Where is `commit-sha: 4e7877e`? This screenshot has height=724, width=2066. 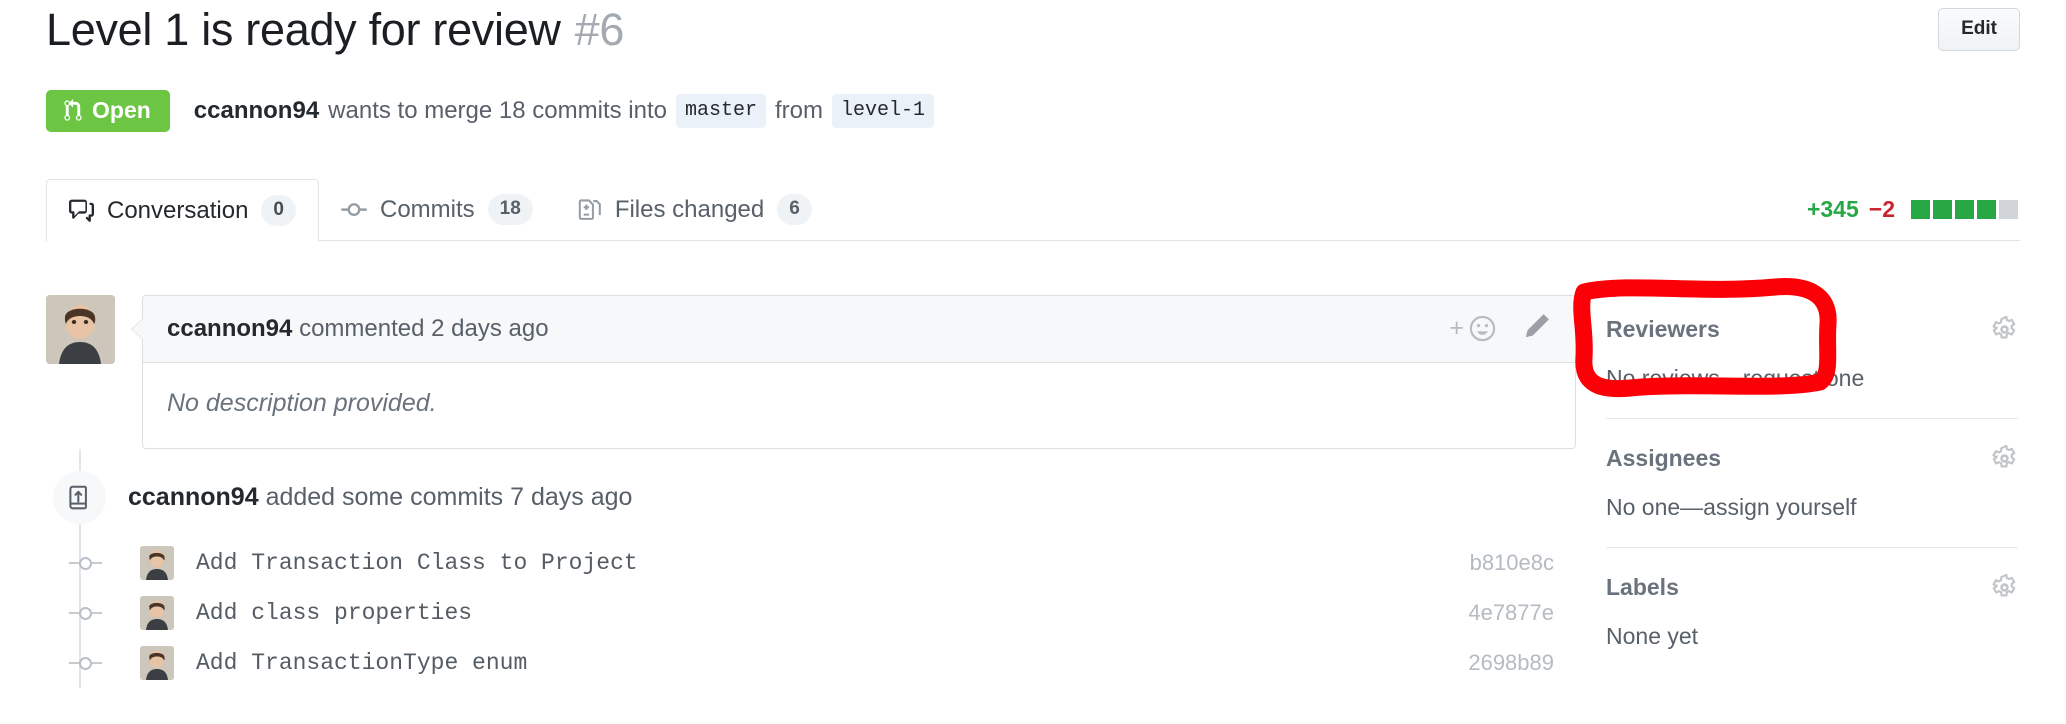
commit-sha: 4e7877e is located at coordinates (1511, 613).